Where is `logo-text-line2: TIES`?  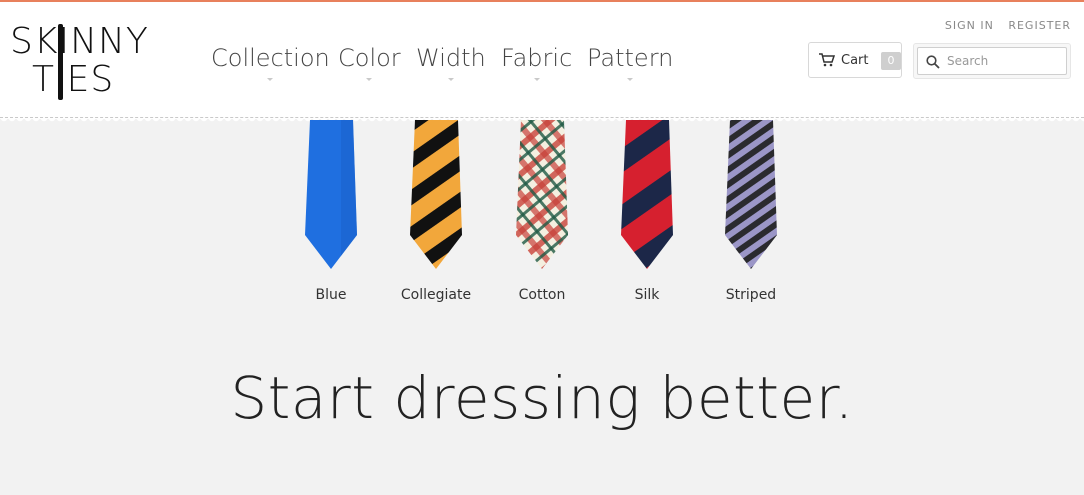 logo-text-line2: TIES is located at coordinates (73, 79).